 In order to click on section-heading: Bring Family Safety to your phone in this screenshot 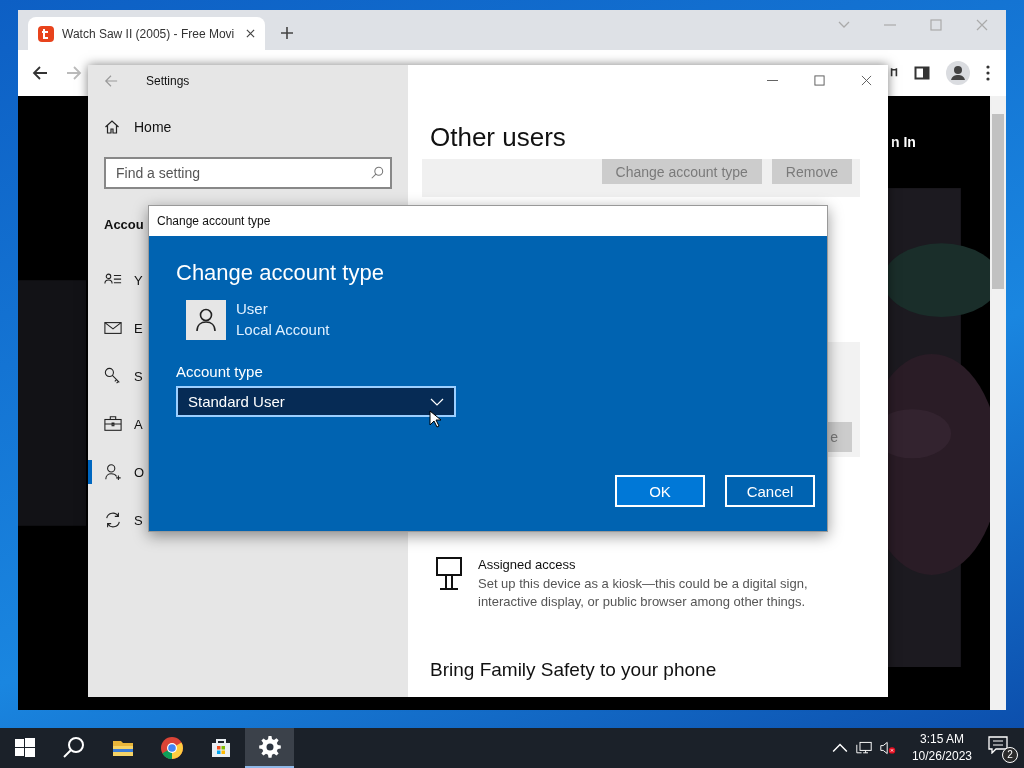, I will do `click(574, 670)`.